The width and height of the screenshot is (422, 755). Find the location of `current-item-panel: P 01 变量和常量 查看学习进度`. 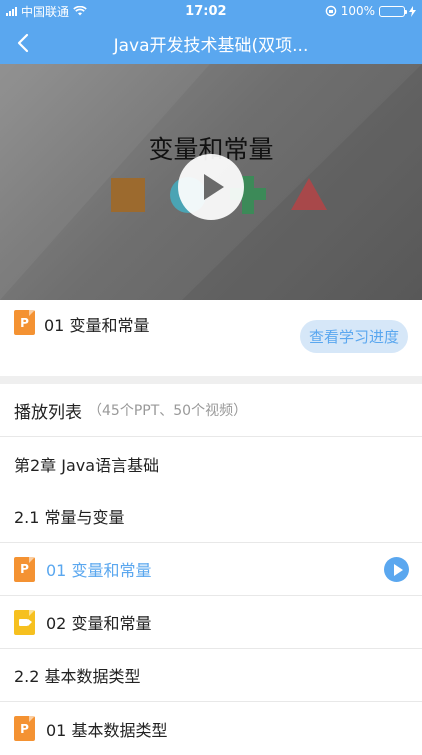

current-item-panel: P 01 变量和常量 查看学习进度 is located at coordinates (211, 338).